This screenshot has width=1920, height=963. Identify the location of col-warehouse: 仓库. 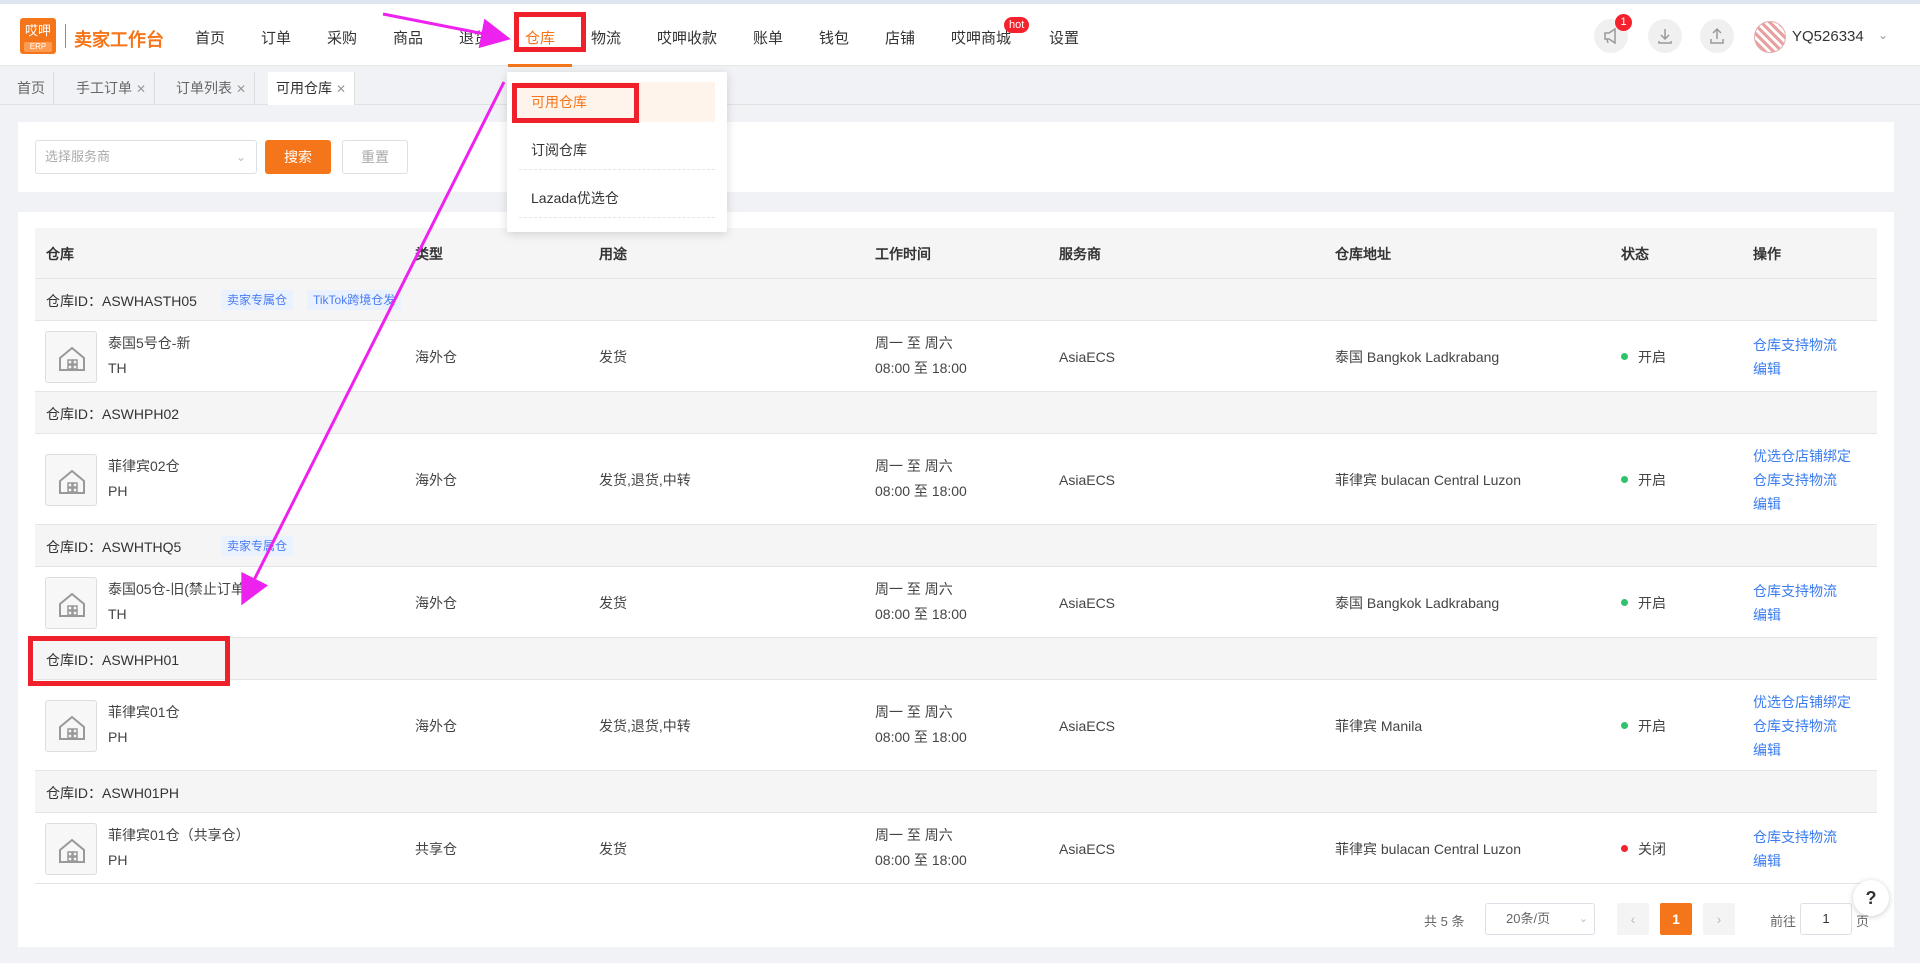
(60, 254).